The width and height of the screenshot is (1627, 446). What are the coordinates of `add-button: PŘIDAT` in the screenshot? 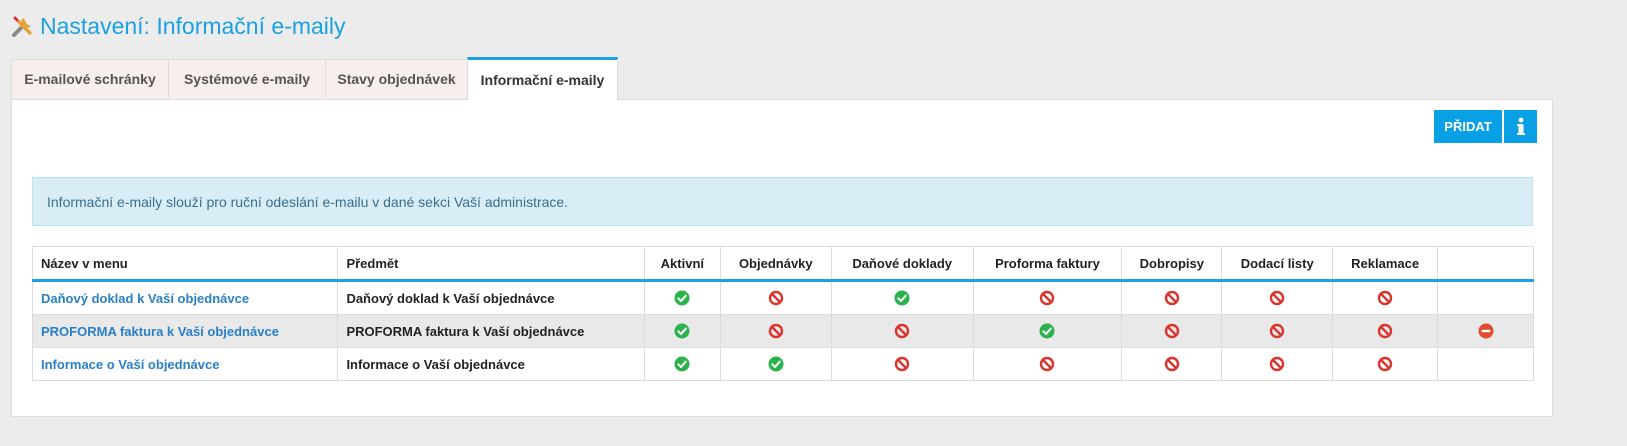 It's located at (1468, 126).